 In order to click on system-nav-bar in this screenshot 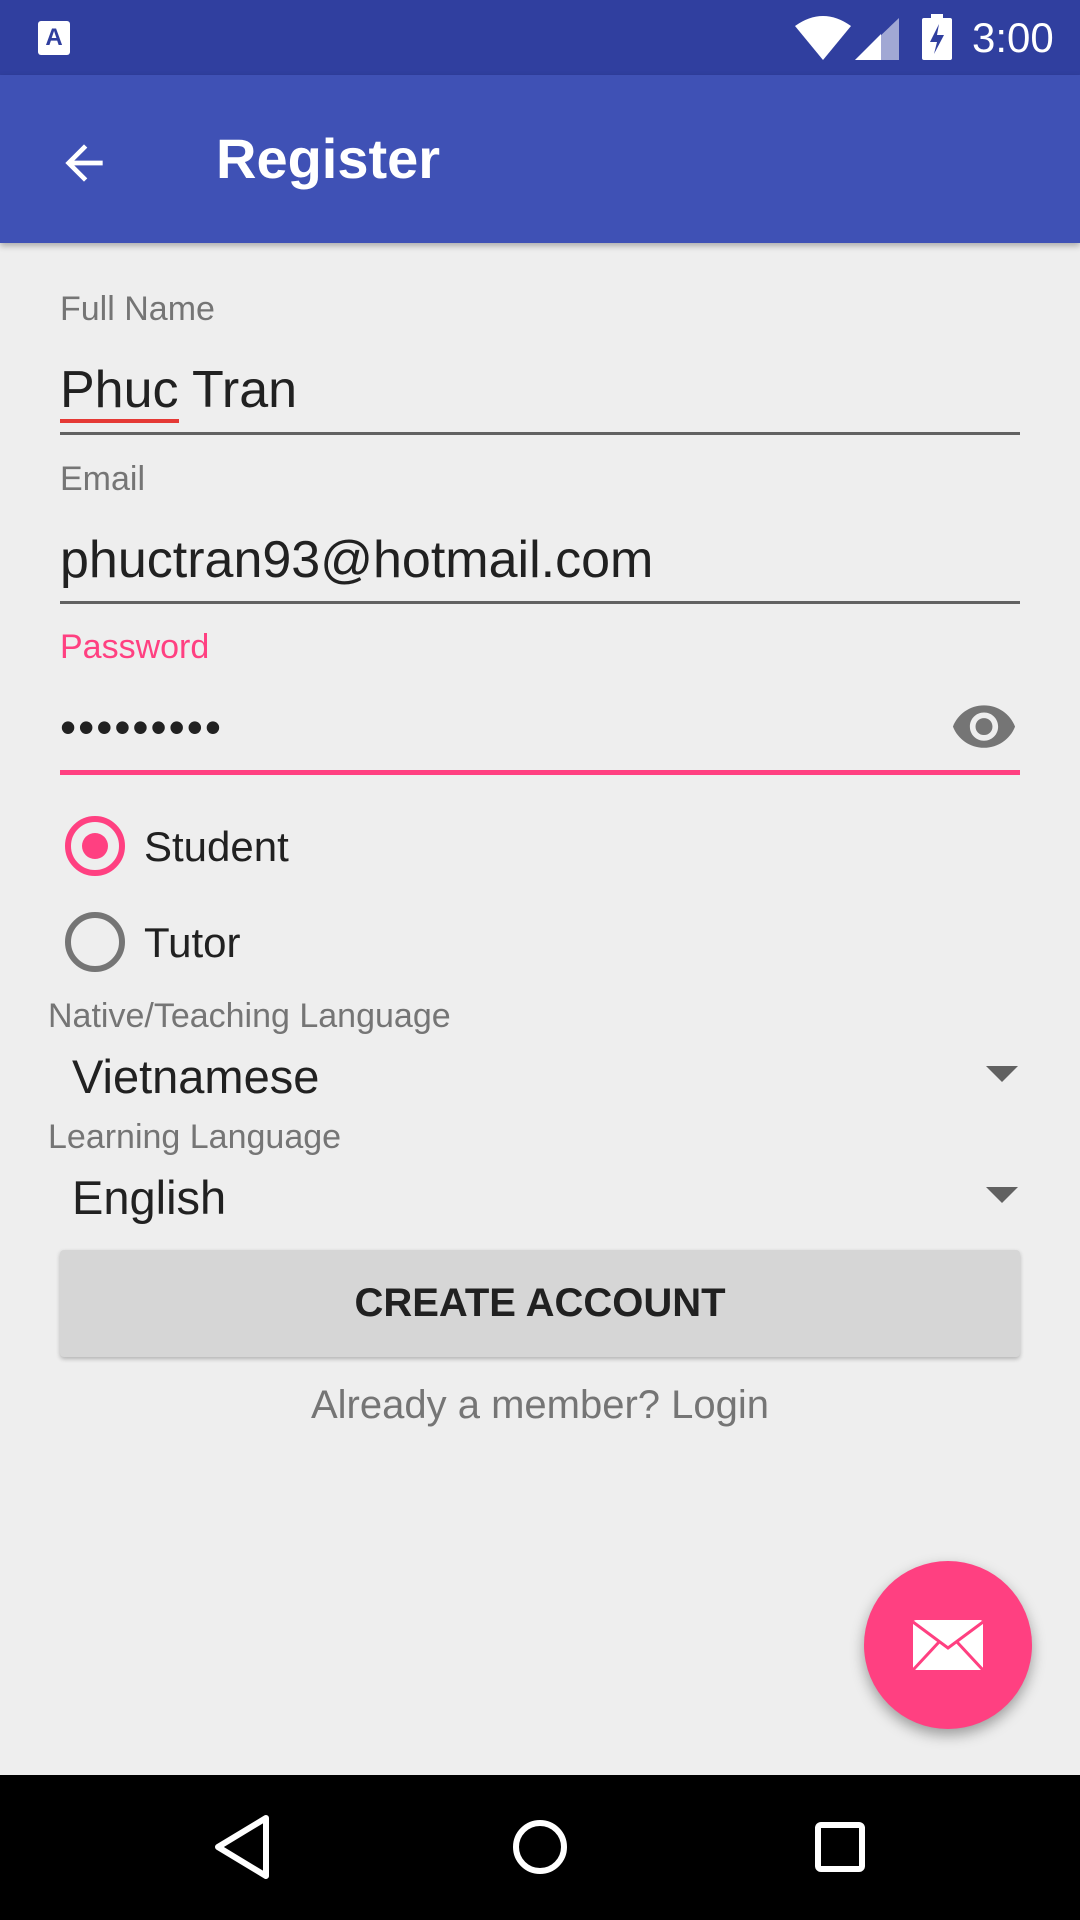, I will do `click(540, 1847)`.